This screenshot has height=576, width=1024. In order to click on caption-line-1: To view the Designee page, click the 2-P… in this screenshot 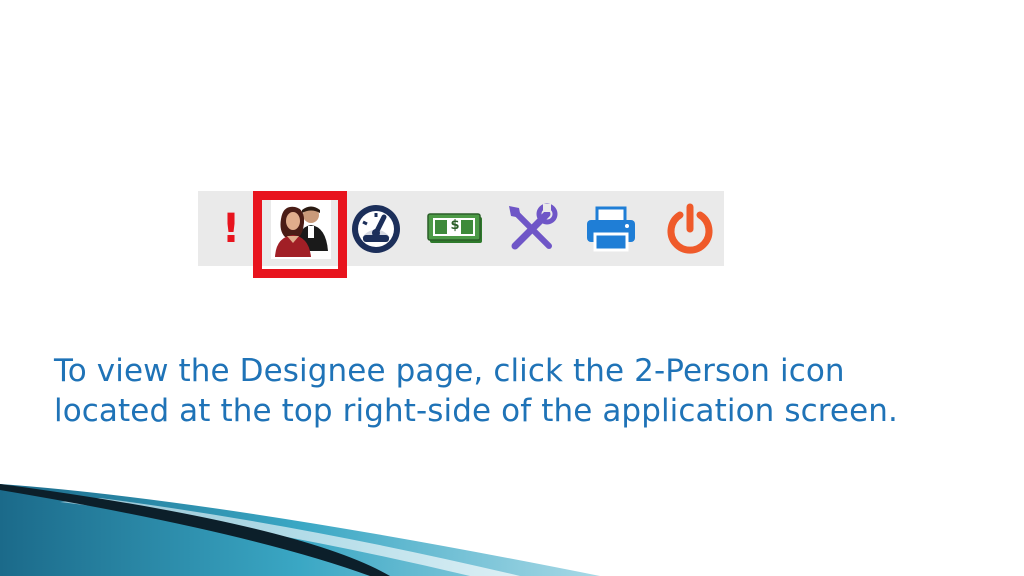, I will do `click(449, 371)`.